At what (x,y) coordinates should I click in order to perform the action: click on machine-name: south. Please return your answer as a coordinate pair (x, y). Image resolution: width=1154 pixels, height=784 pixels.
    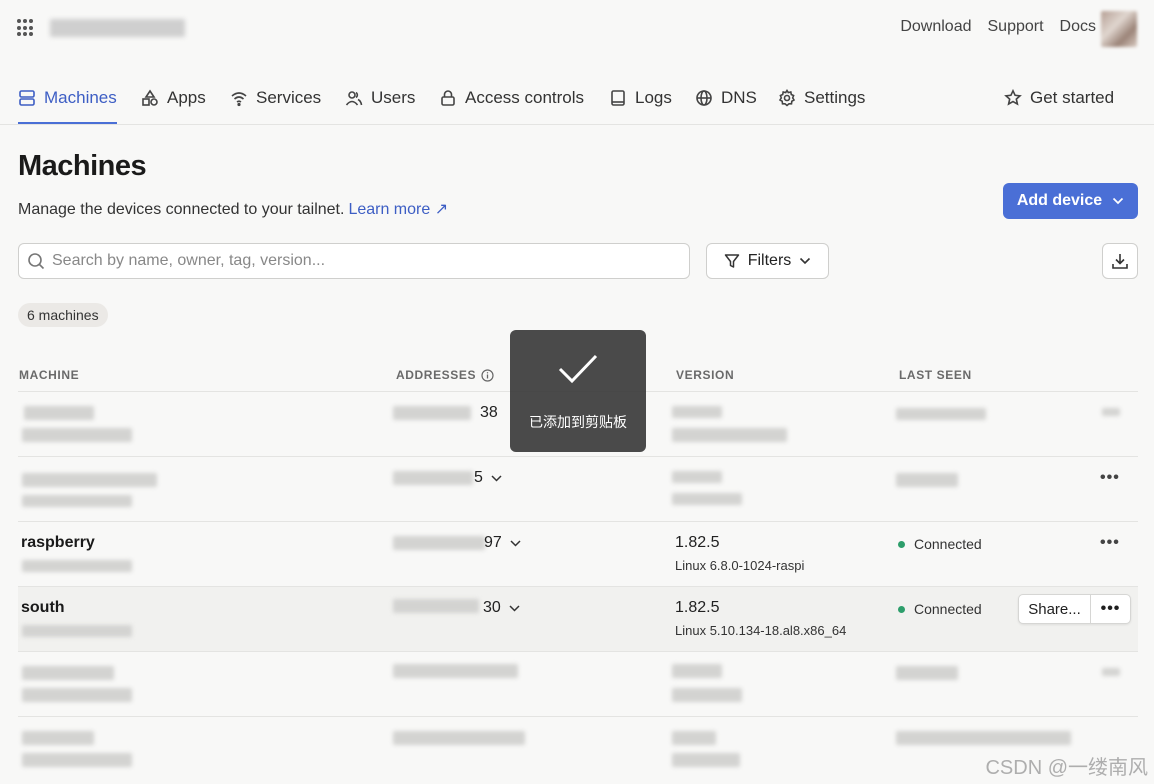
    Looking at the image, I should click on (43, 608).